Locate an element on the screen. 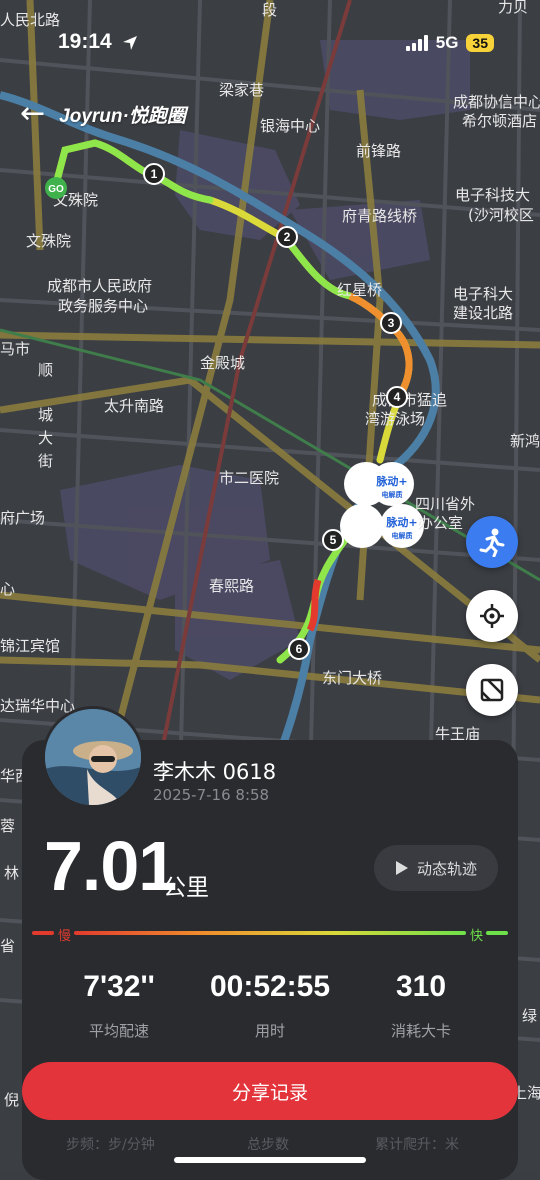  avatar is located at coordinates (93, 757).